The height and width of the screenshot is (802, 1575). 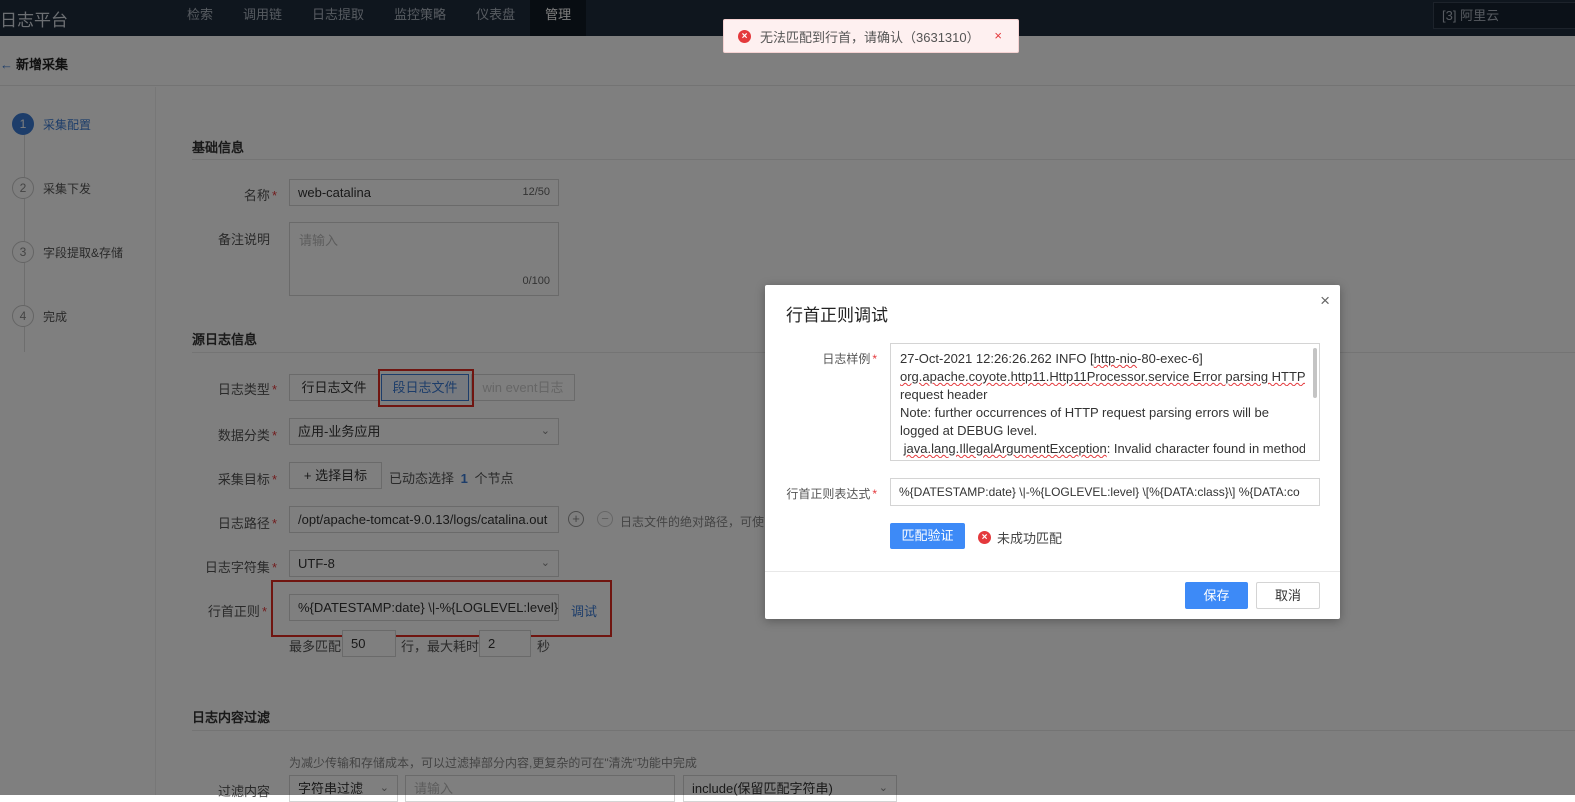 I want to click on match-status: × 未成功匹配, so click(x=1020, y=537).